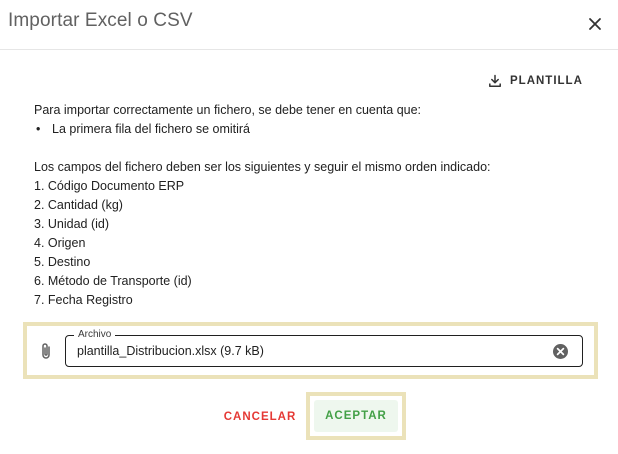 Image resolution: width=618 pixels, height=454 pixels. Describe the element at coordinates (560, 351) in the screenshot. I see `clear-circle-icon` at that location.